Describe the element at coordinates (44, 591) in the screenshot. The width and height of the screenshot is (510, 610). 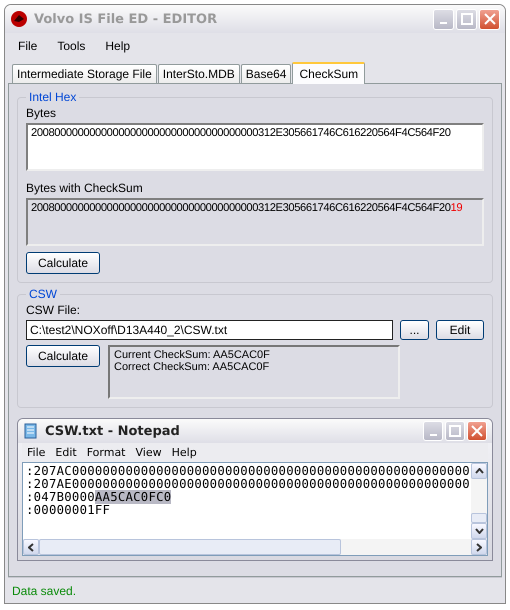
I see `status-text: Data saved.` at that location.